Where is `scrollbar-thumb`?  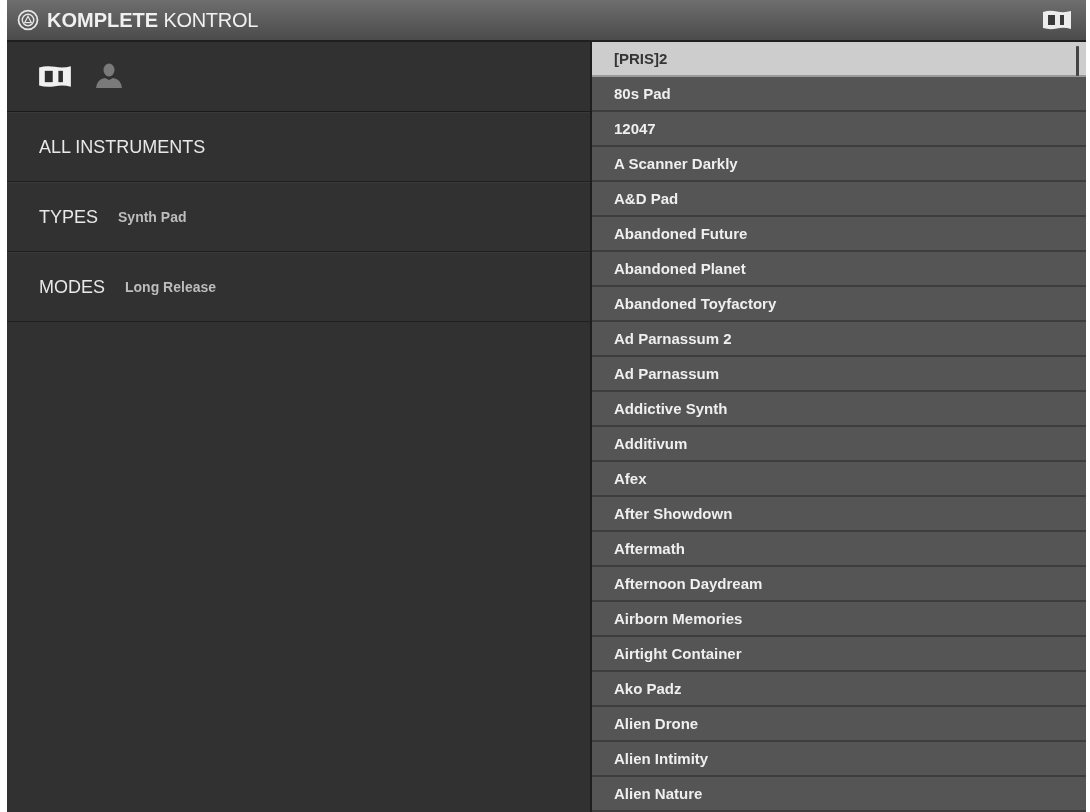 scrollbar-thumb is located at coordinates (1077, 61).